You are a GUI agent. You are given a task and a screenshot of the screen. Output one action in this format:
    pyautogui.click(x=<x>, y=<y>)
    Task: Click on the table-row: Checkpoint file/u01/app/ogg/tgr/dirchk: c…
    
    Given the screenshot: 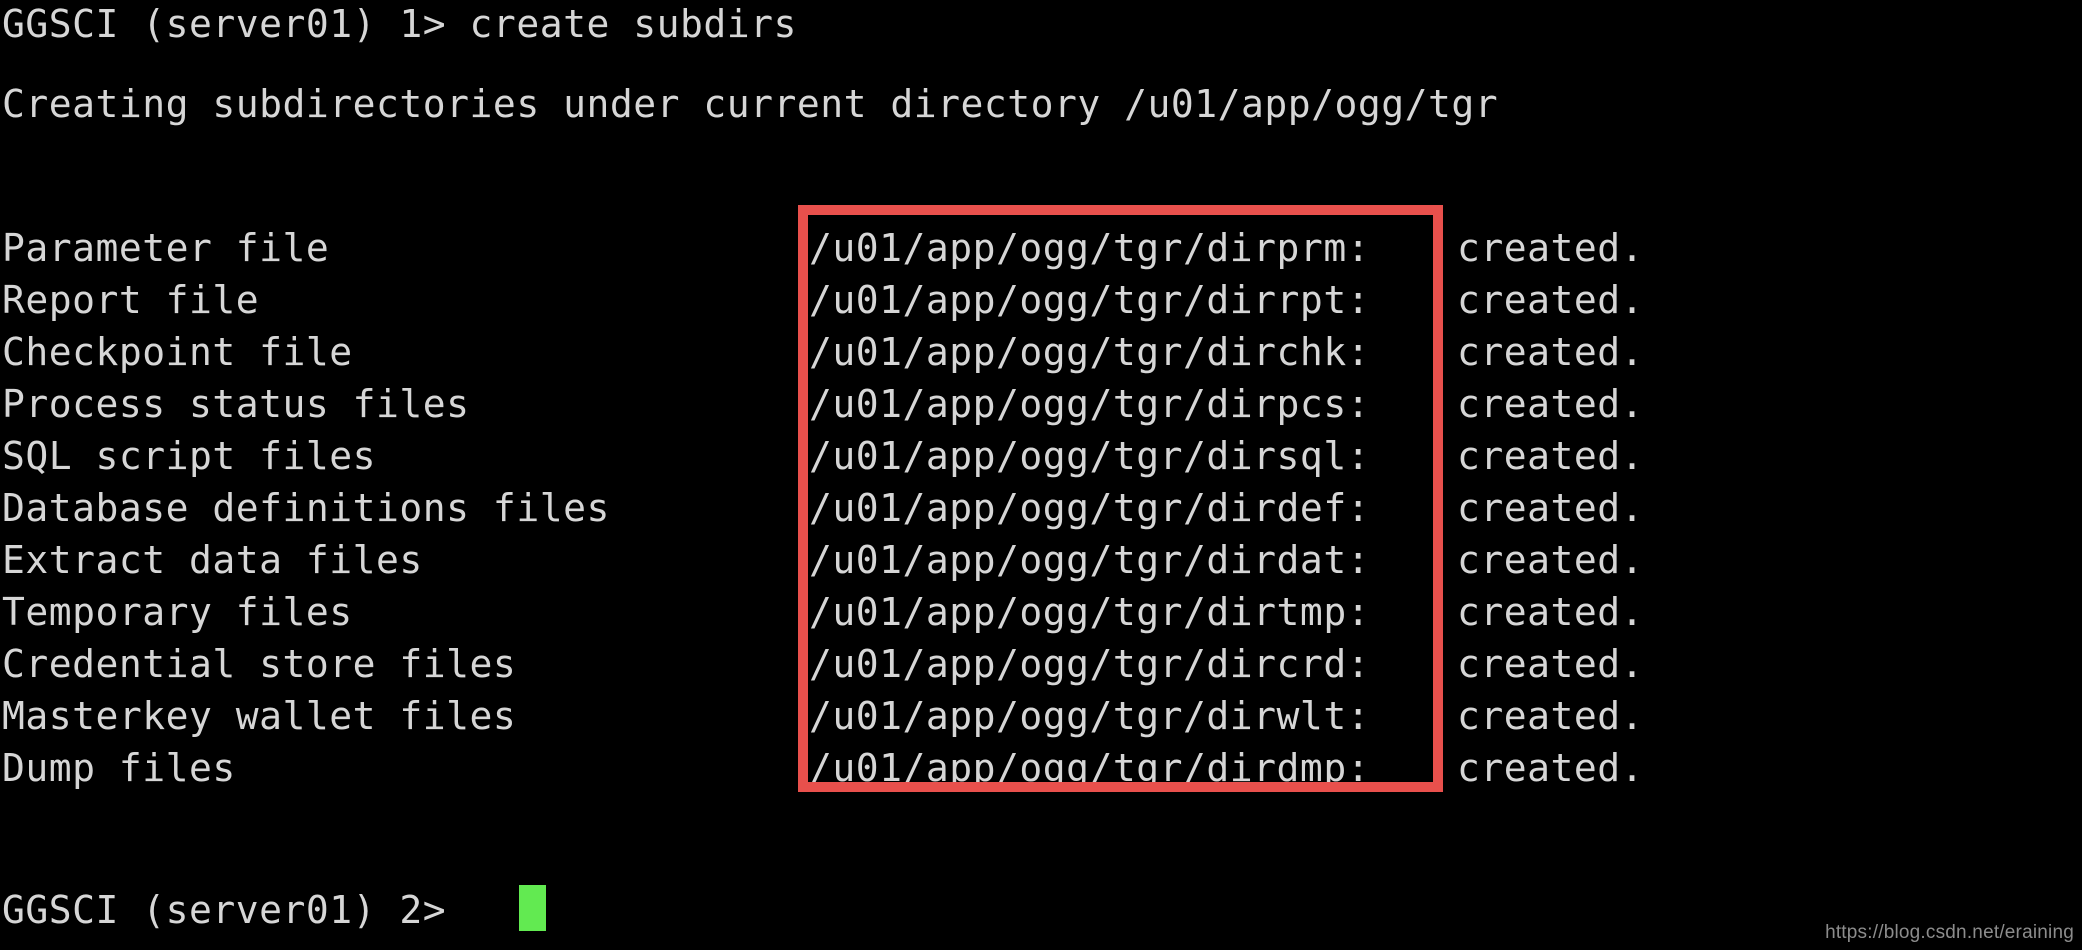 What is the action you would take?
    pyautogui.click(x=1041, y=352)
    